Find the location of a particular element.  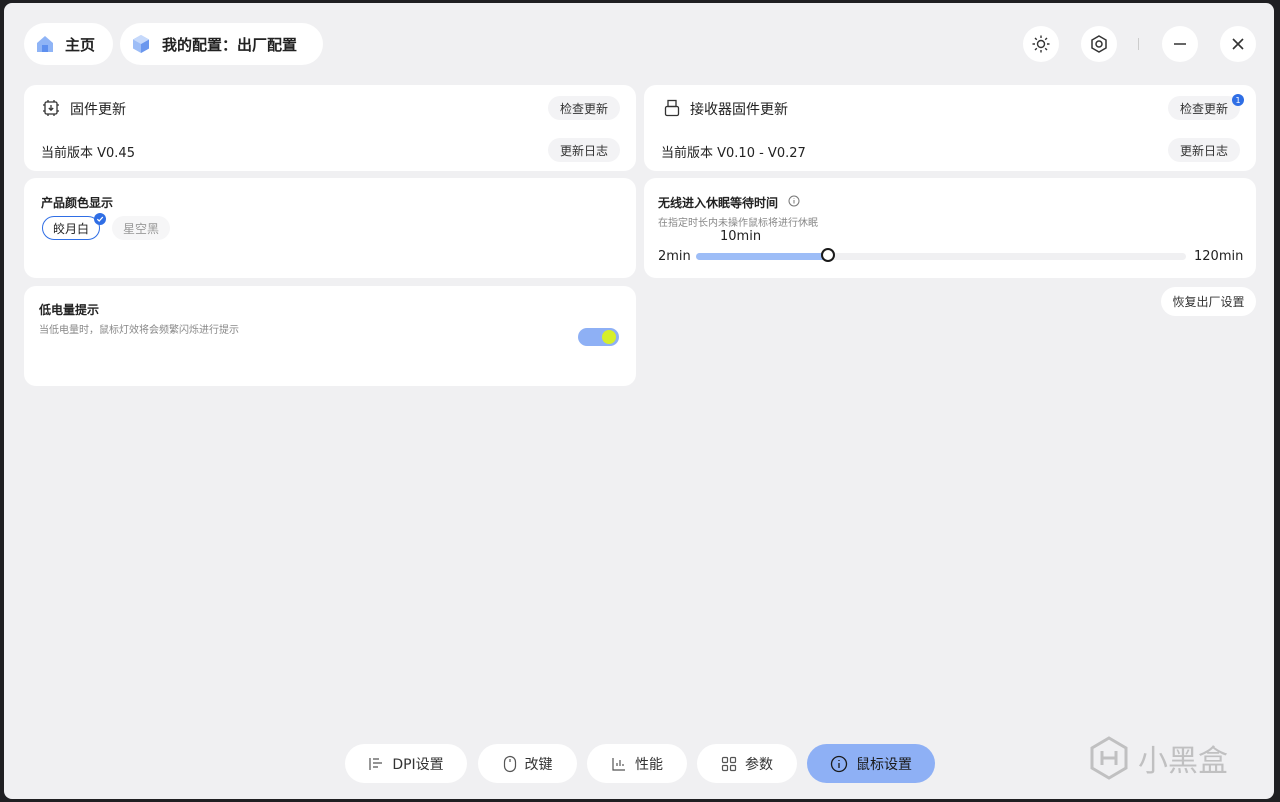

dpi-icon is located at coordinates (376, 764).